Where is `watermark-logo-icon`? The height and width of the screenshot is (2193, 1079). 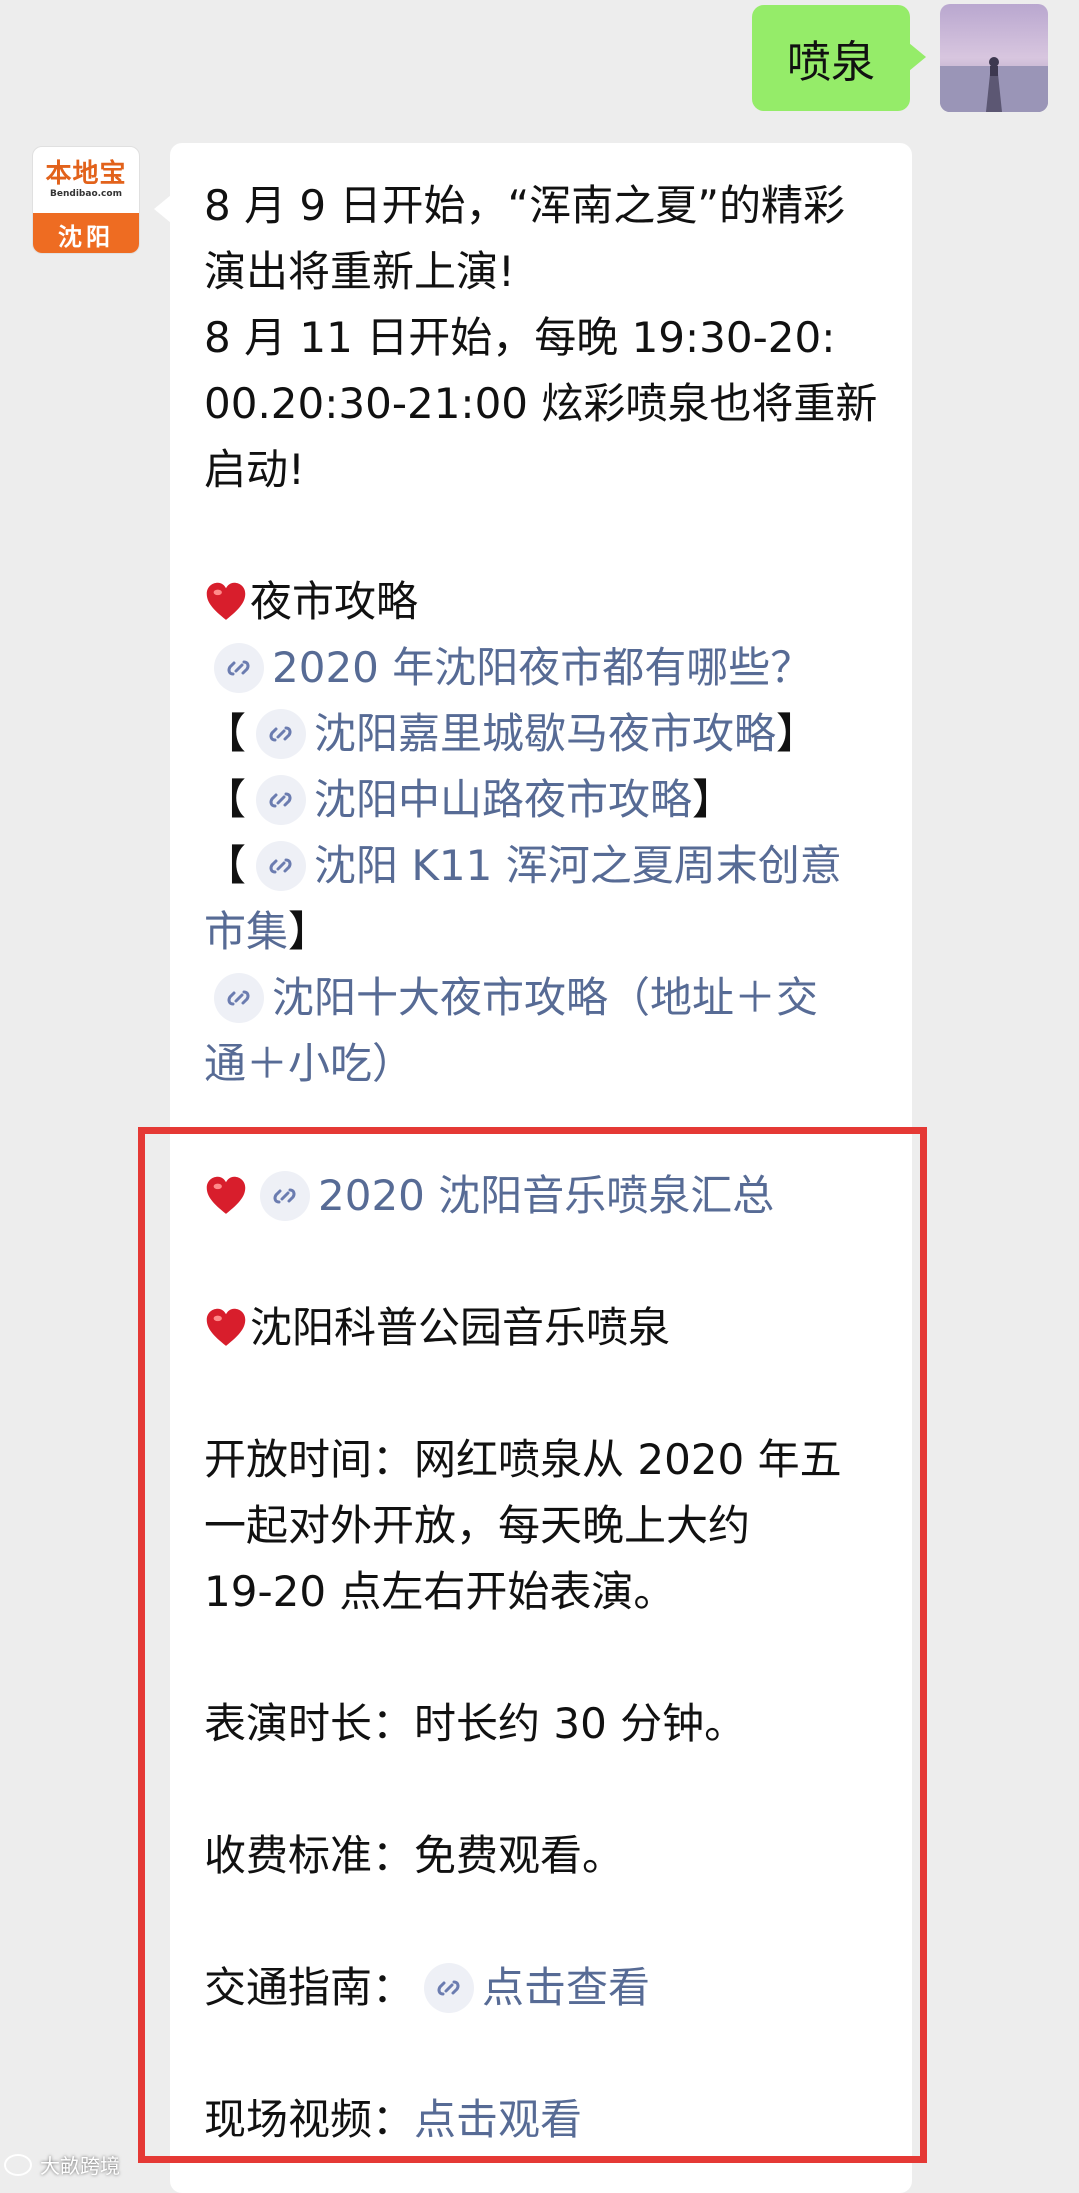
watermark-logo-icon is located at coordinates (18, 2164).